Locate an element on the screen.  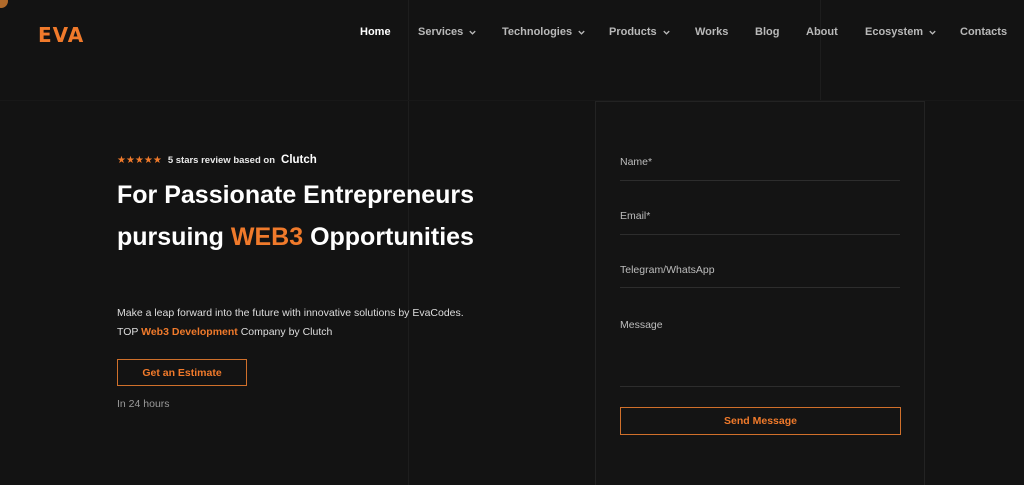
nav-blog: Blog is located at coordinates (767, 32).